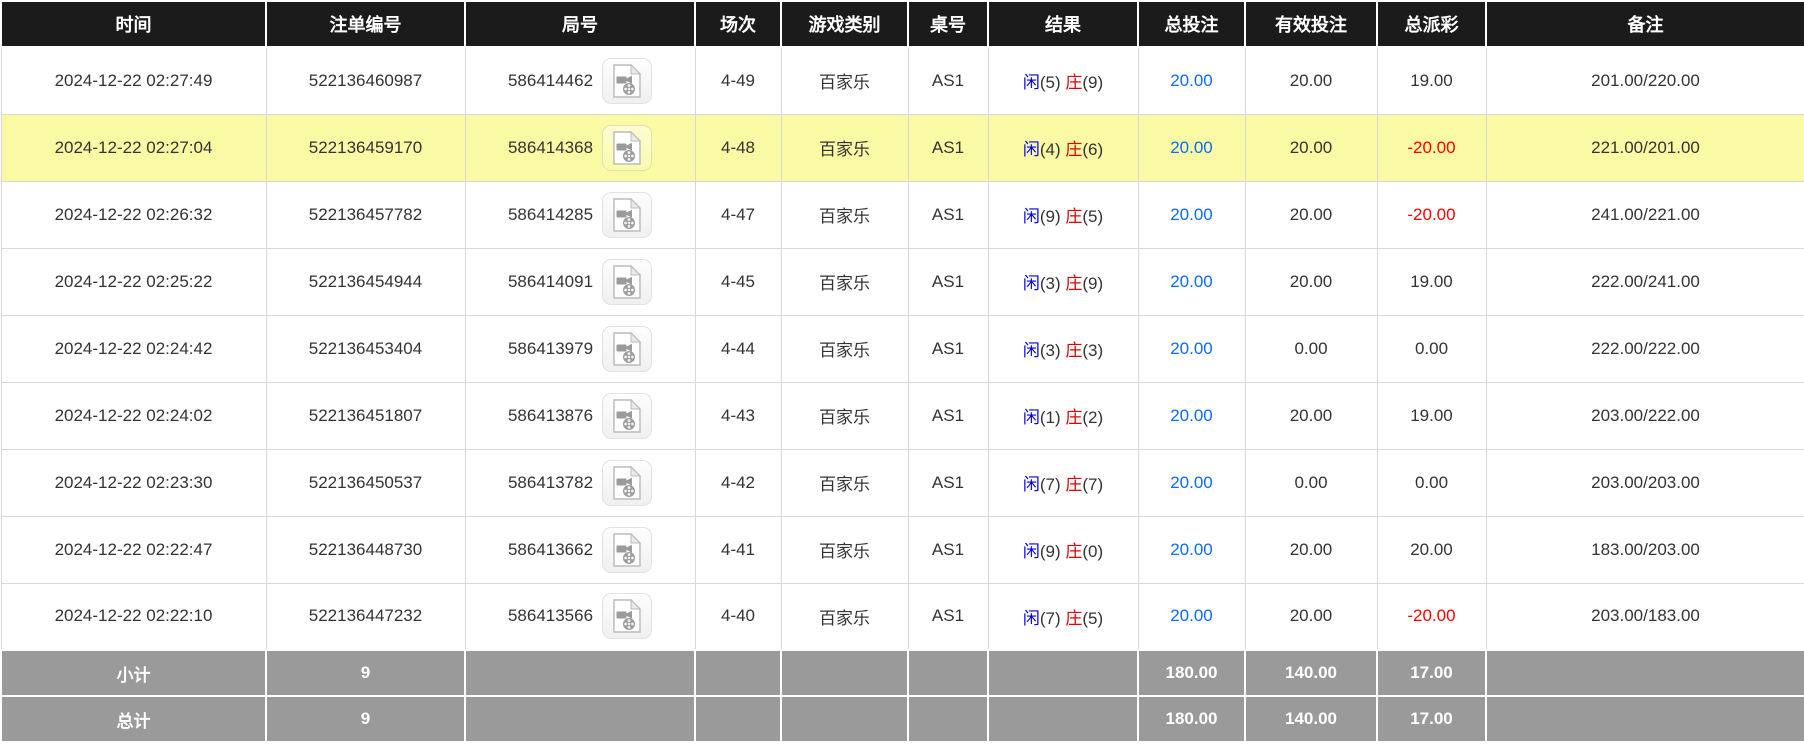  What do you see at coordinates (550, 214) in the screenshot?
I see `round-id-text: 586414285` at bounding box center [550, 214].